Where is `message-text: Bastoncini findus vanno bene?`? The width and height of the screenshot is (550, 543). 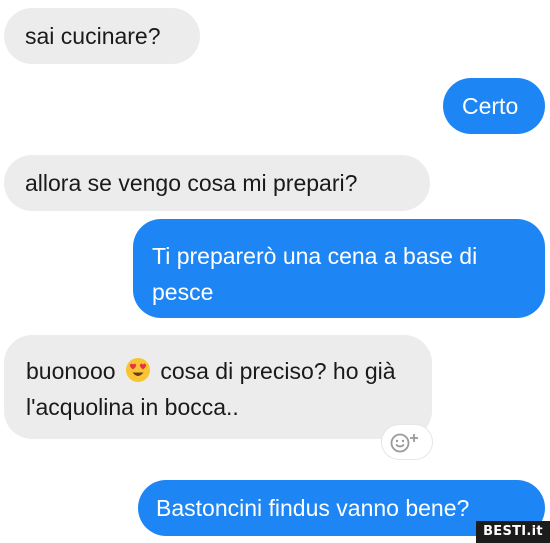
message-text: Bastoncini findus vanno bene? is located at coordinates (313, 508).